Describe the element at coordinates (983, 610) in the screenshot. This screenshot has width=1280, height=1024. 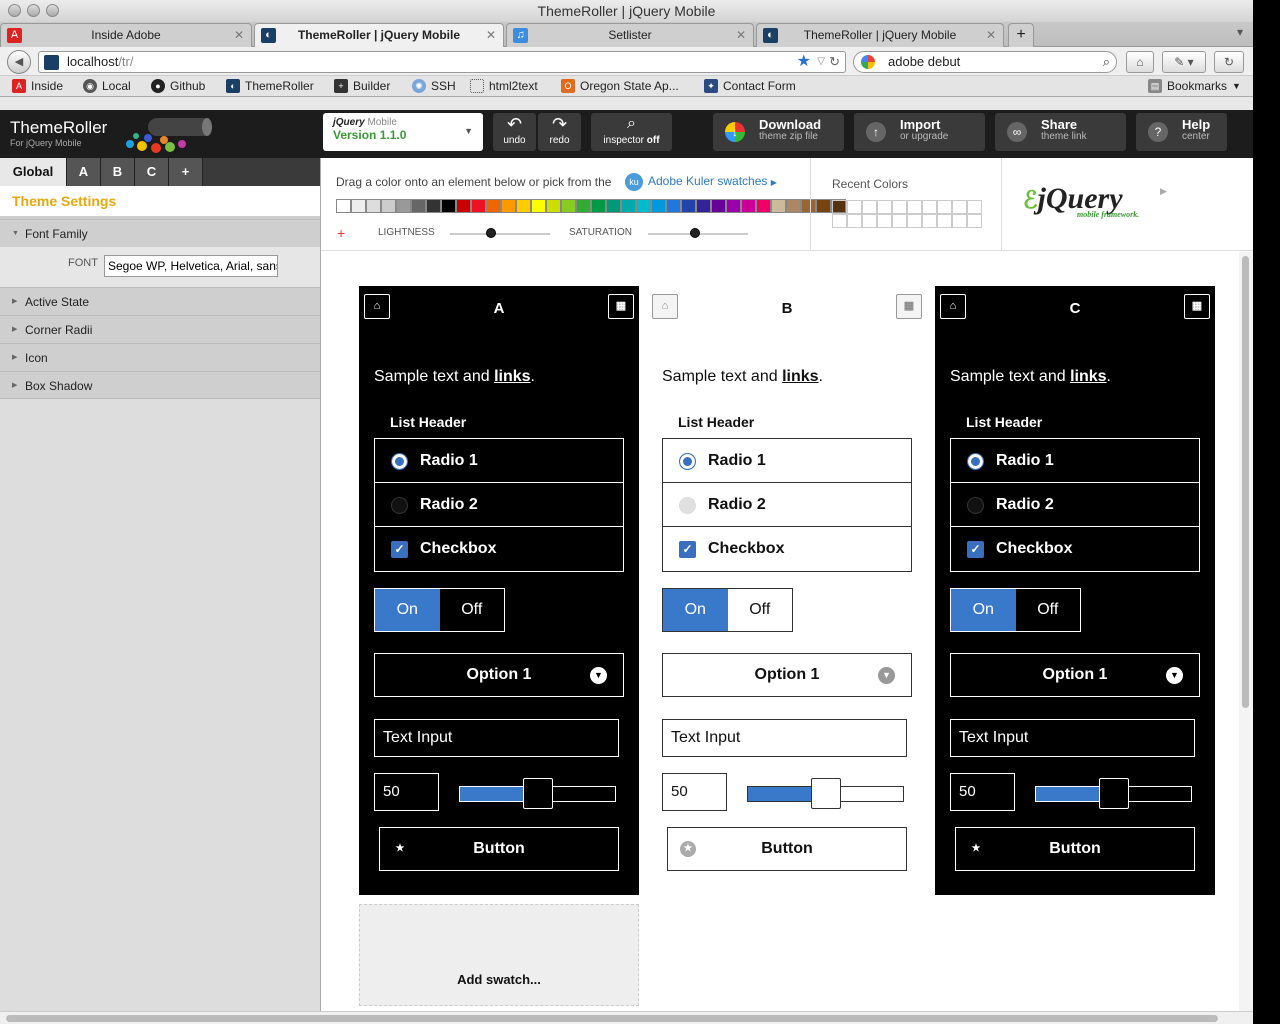
I see `toggle-on: On` at that location.